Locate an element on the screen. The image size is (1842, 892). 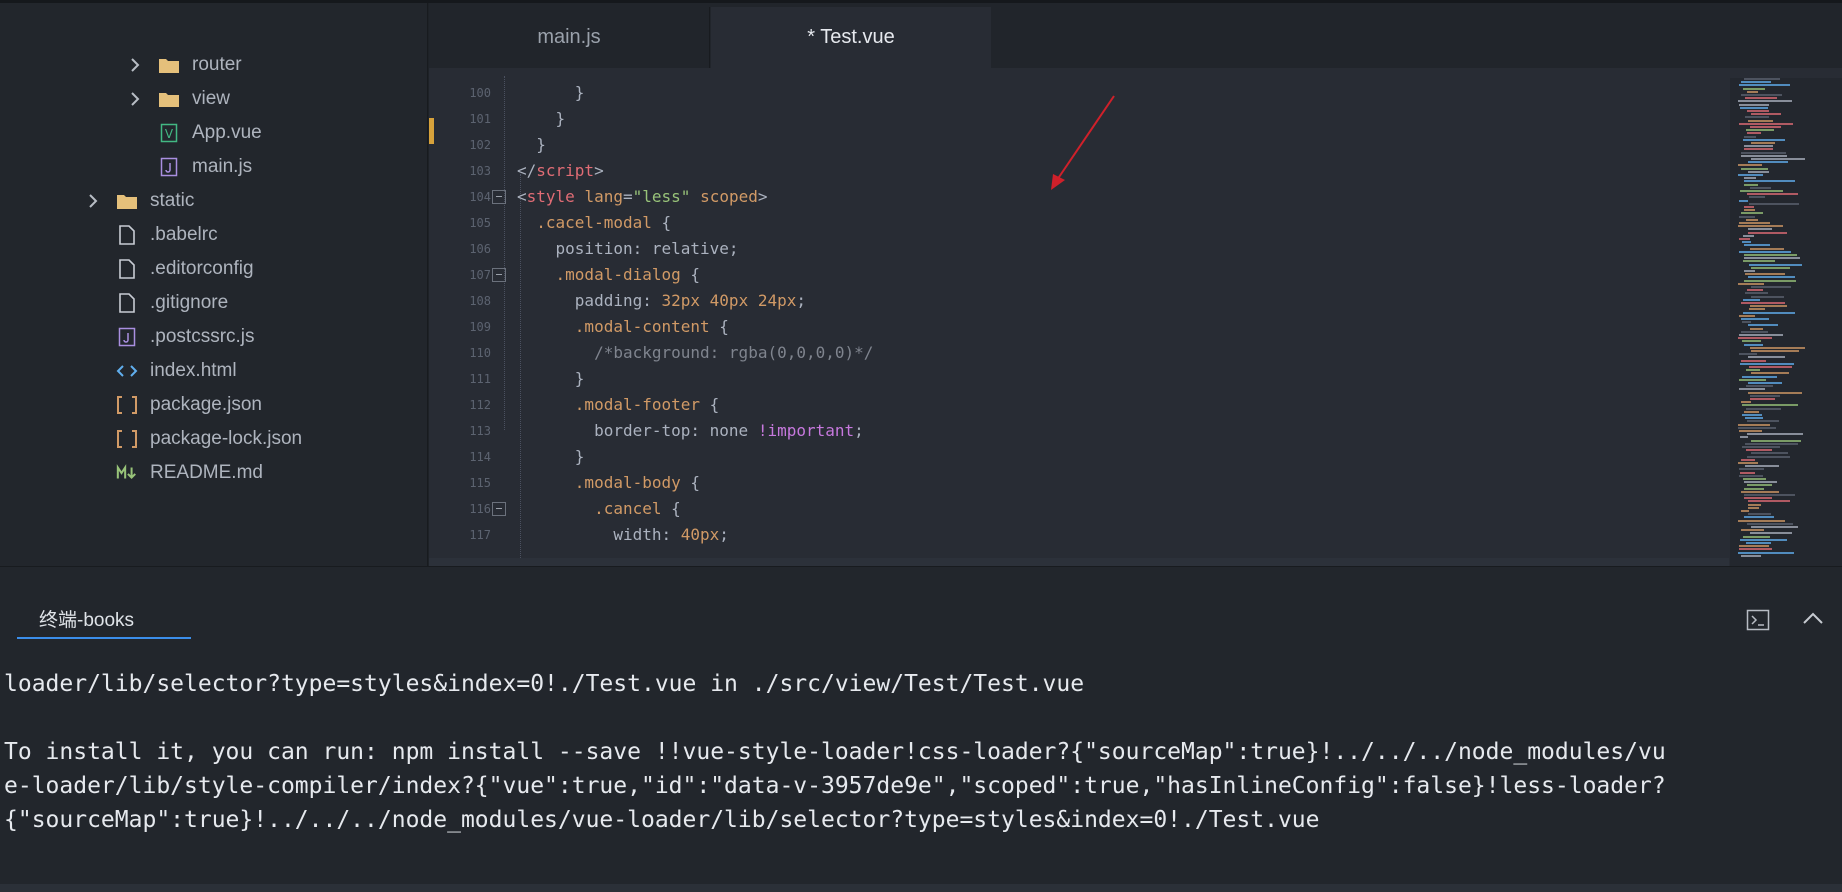
vue-file-icon: V is located at coordinates (169, 133).